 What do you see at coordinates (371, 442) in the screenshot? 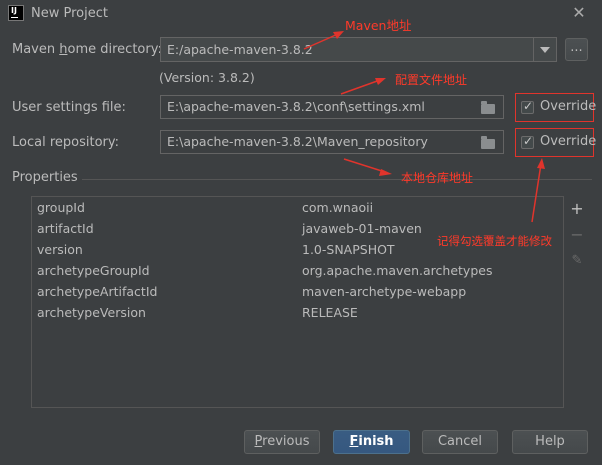
I see `finish-button: Finish` at bounding box center [371, 442].